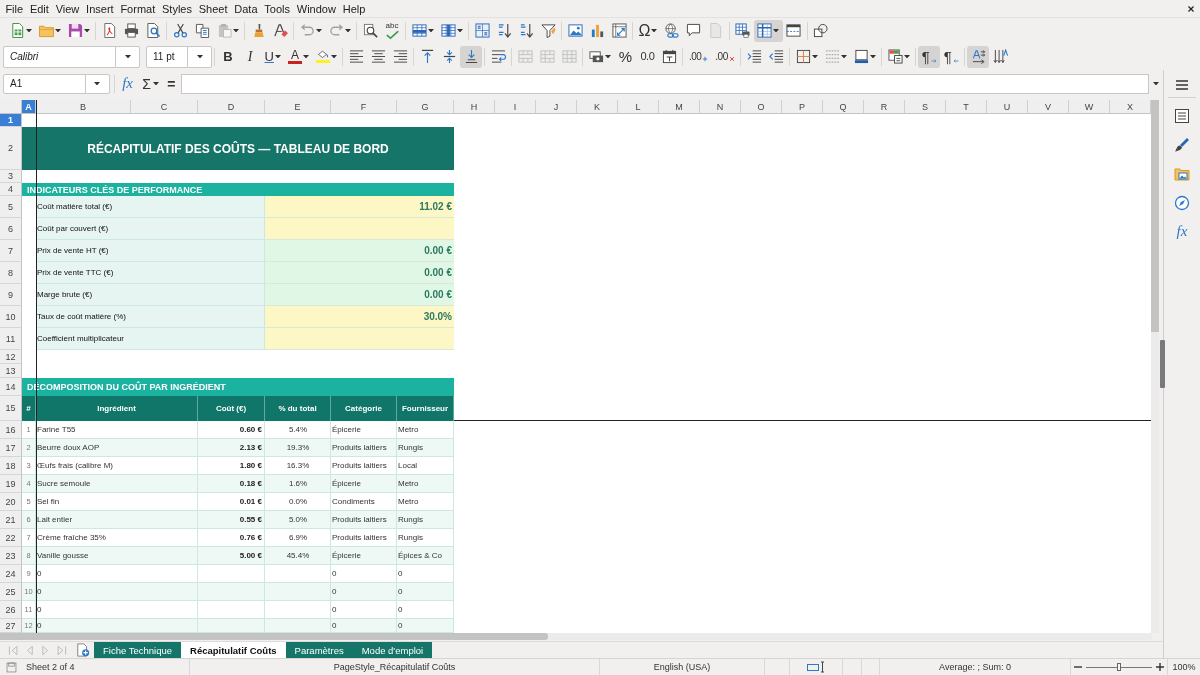 The height and width of the screenshot is (675, 1200). I want to click on column-header: X, so click(1130, 107).